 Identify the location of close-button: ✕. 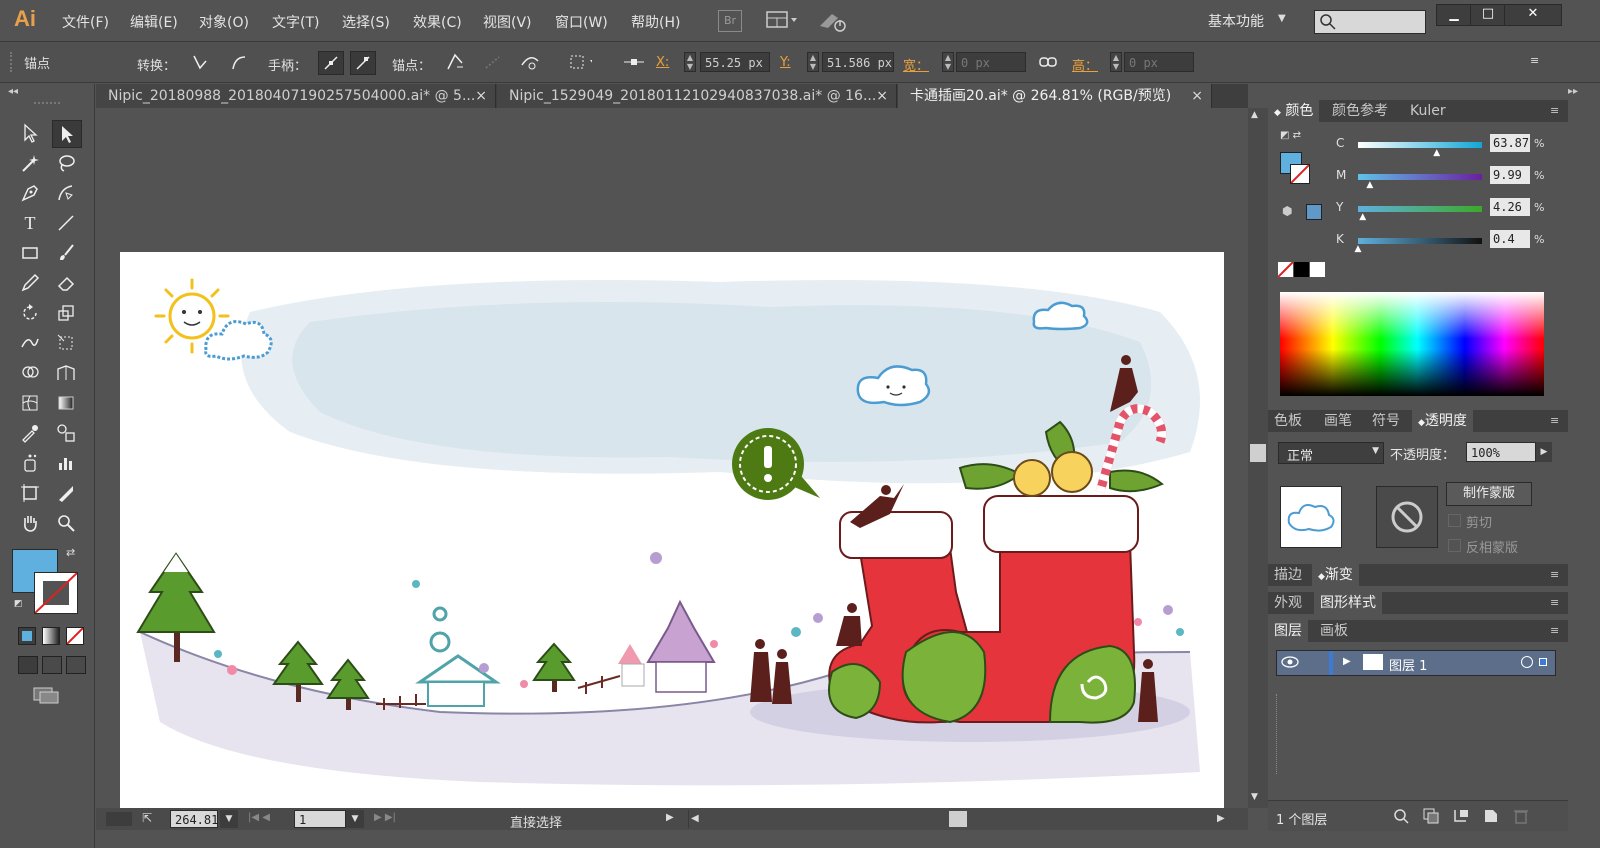
(1533, 15).